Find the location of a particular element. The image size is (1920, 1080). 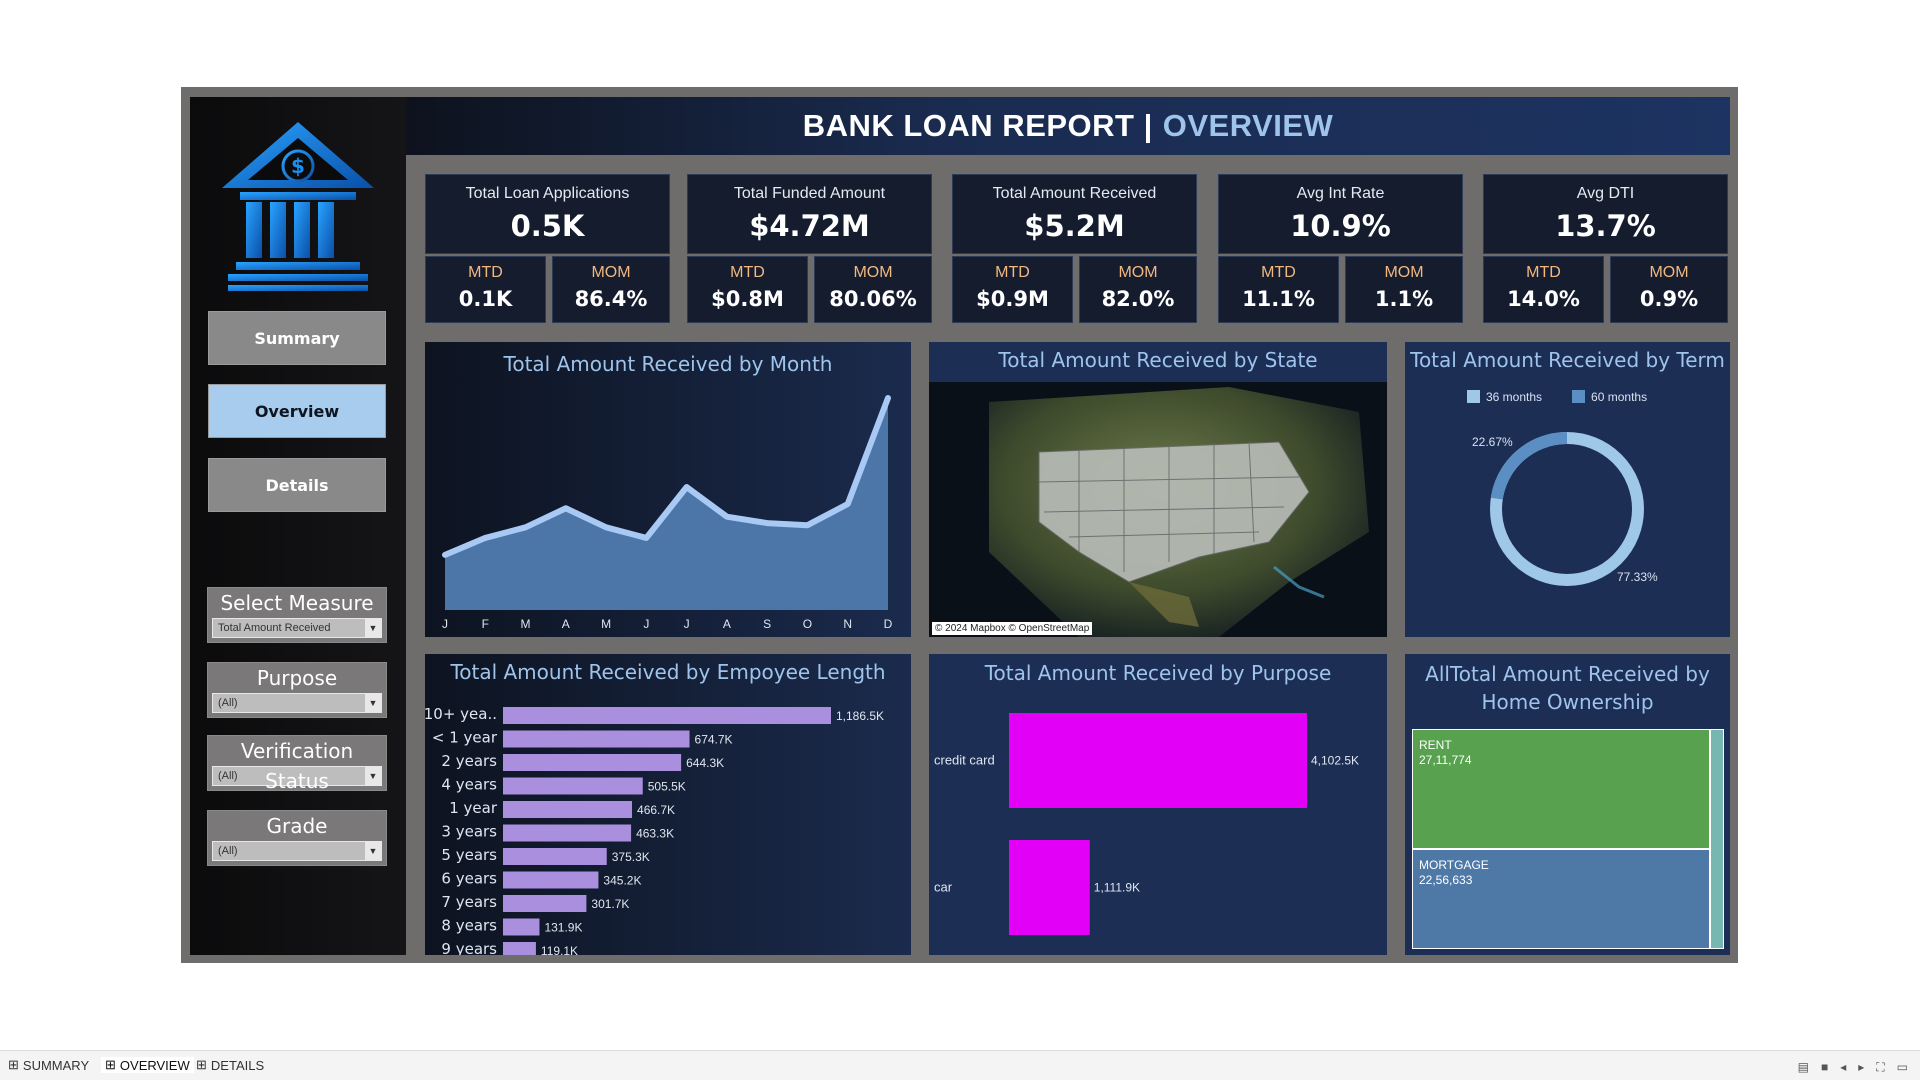

kpi-mtd-0: MTD 0.1K is located at coordinates (485, 289).